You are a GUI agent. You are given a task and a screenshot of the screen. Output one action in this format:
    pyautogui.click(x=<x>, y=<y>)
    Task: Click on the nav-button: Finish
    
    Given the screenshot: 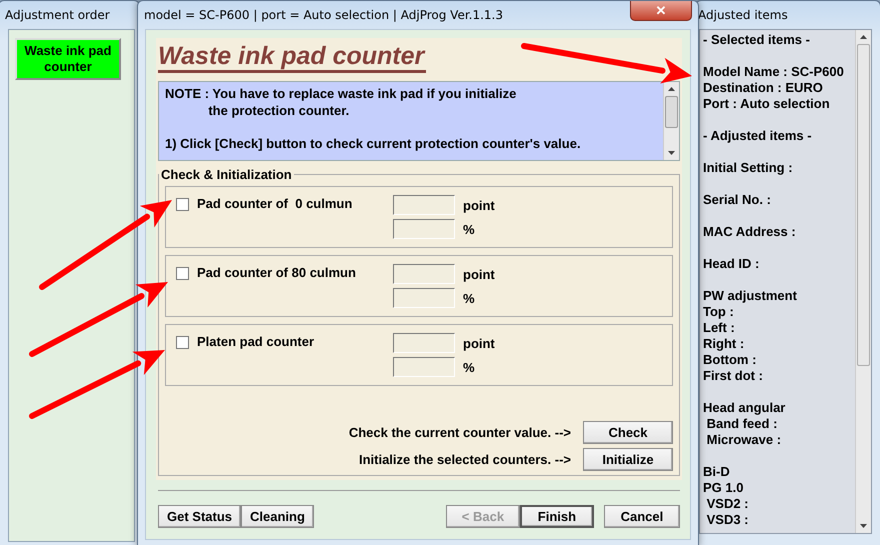 What is the action you would take?
    pyautogui.click(x=557, y=516)
    